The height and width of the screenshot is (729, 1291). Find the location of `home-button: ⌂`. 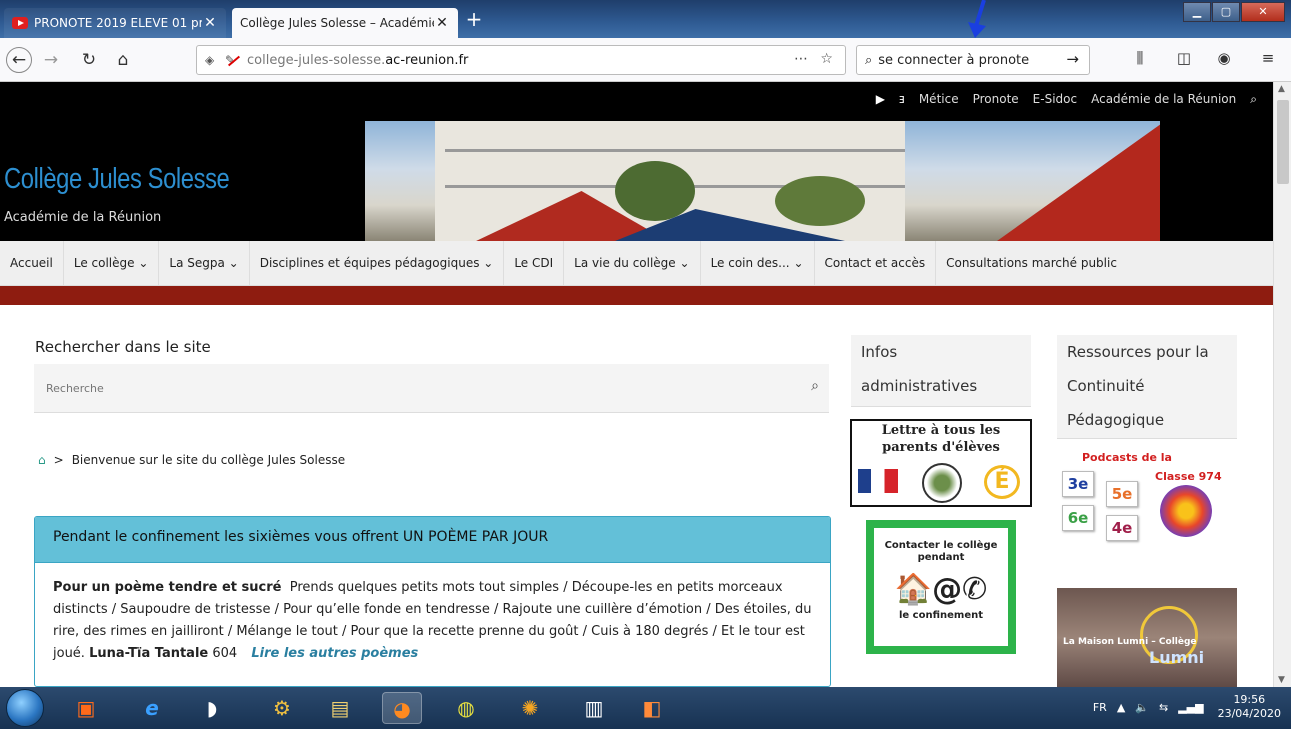

home-button: ⌂ is located at coordinates (123, 60).